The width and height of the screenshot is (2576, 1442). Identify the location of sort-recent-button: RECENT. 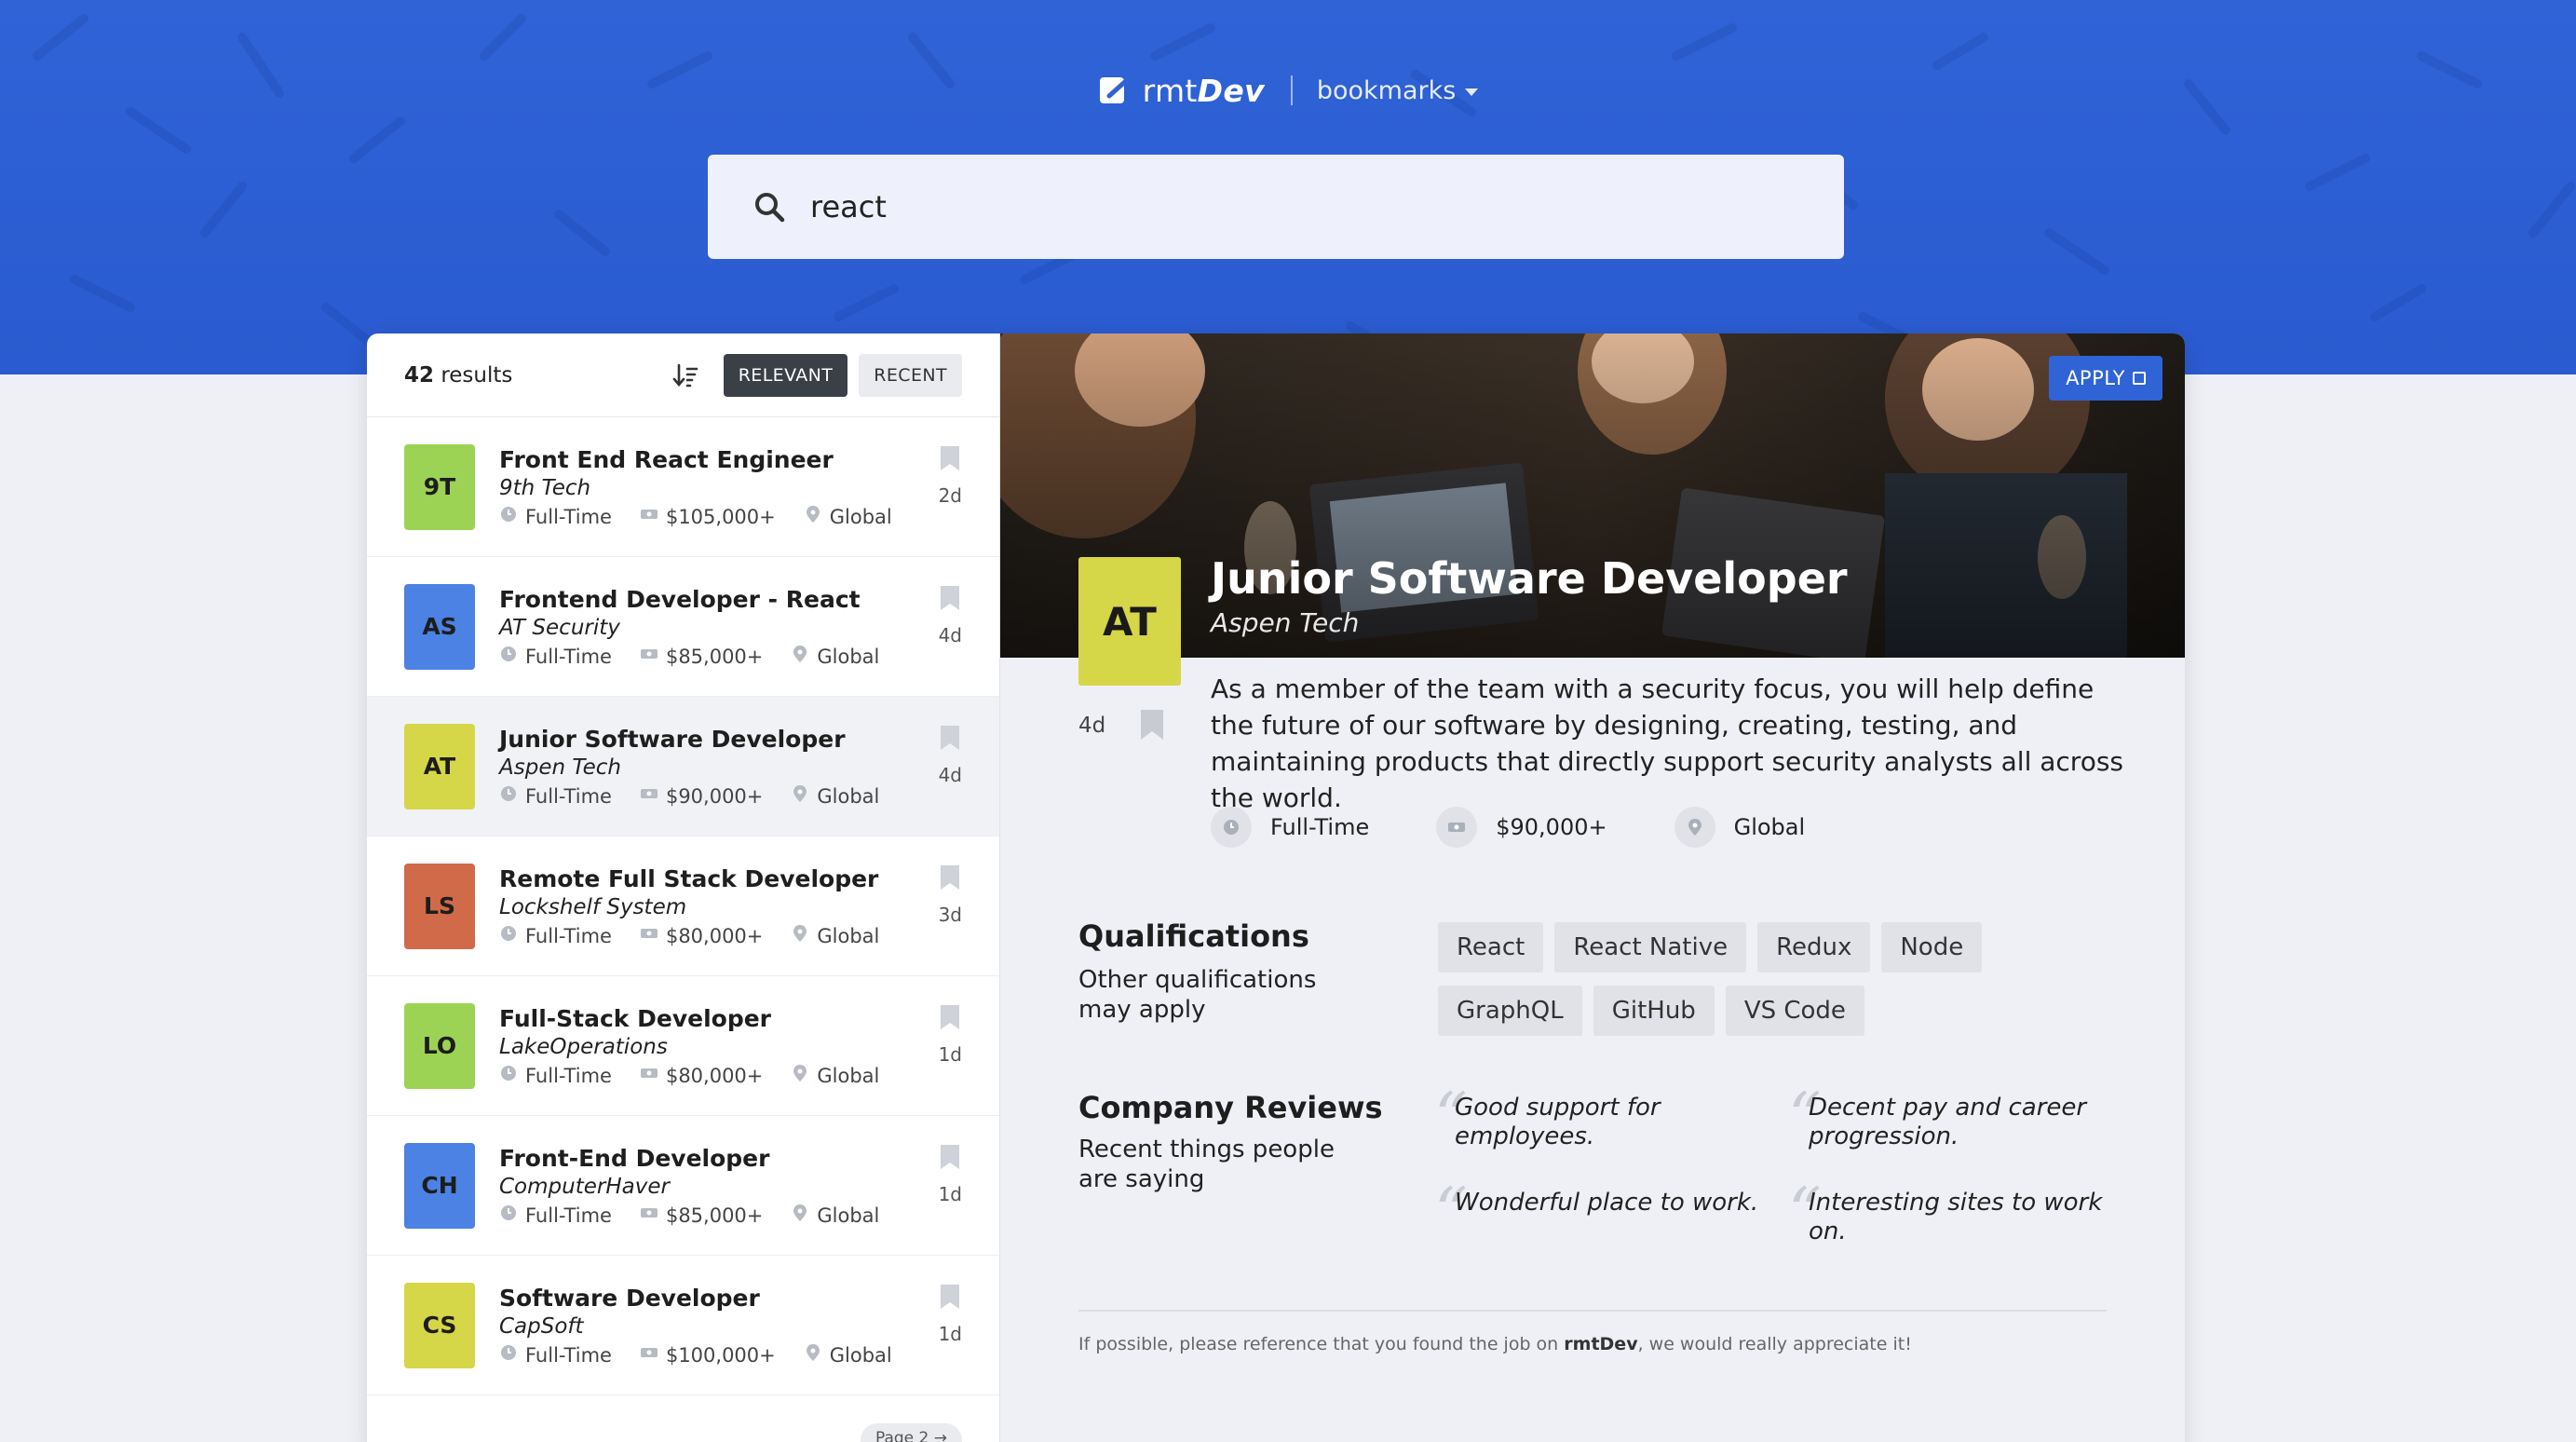
(910, 375).